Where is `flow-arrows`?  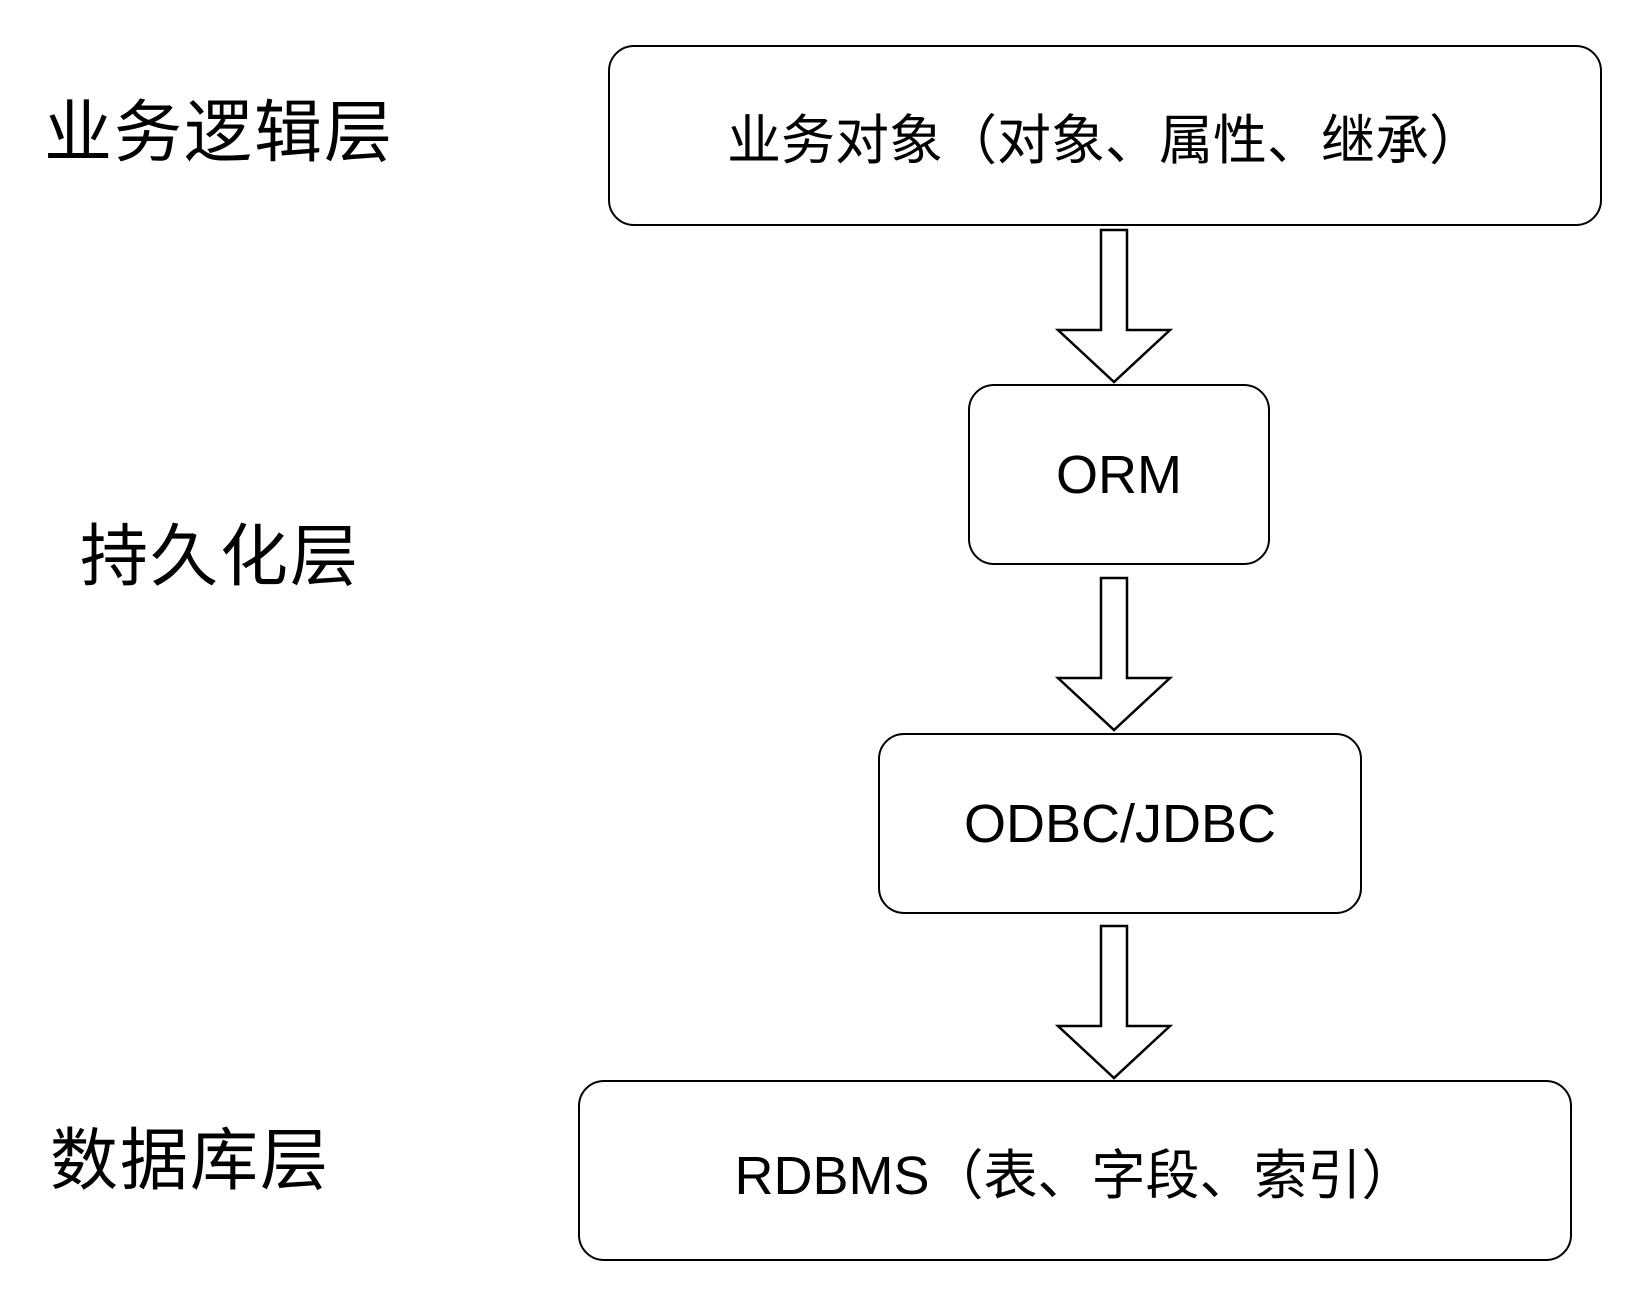
flow-arrows is located at coordinates (1114, 654).